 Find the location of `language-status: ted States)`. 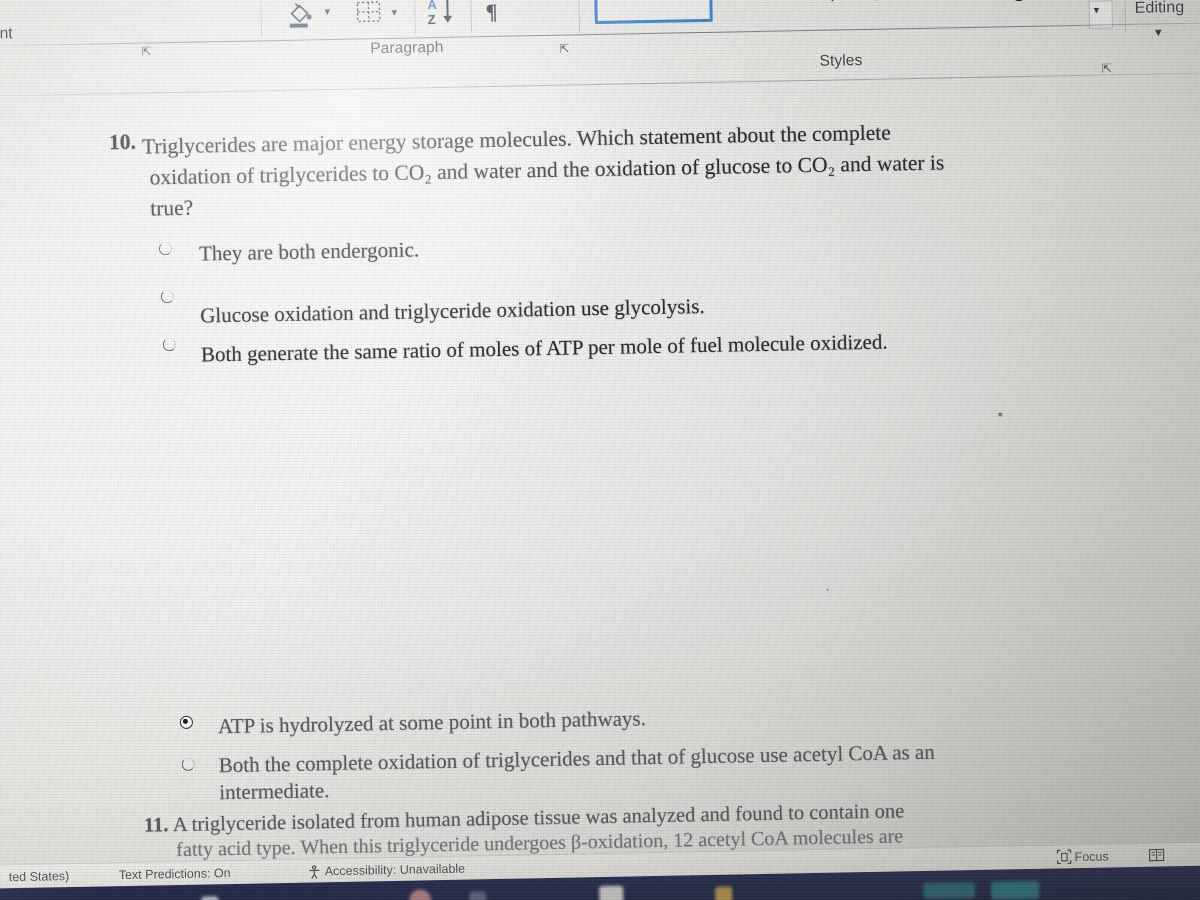

language-status: ted States) is located at coordinates (39, 876).